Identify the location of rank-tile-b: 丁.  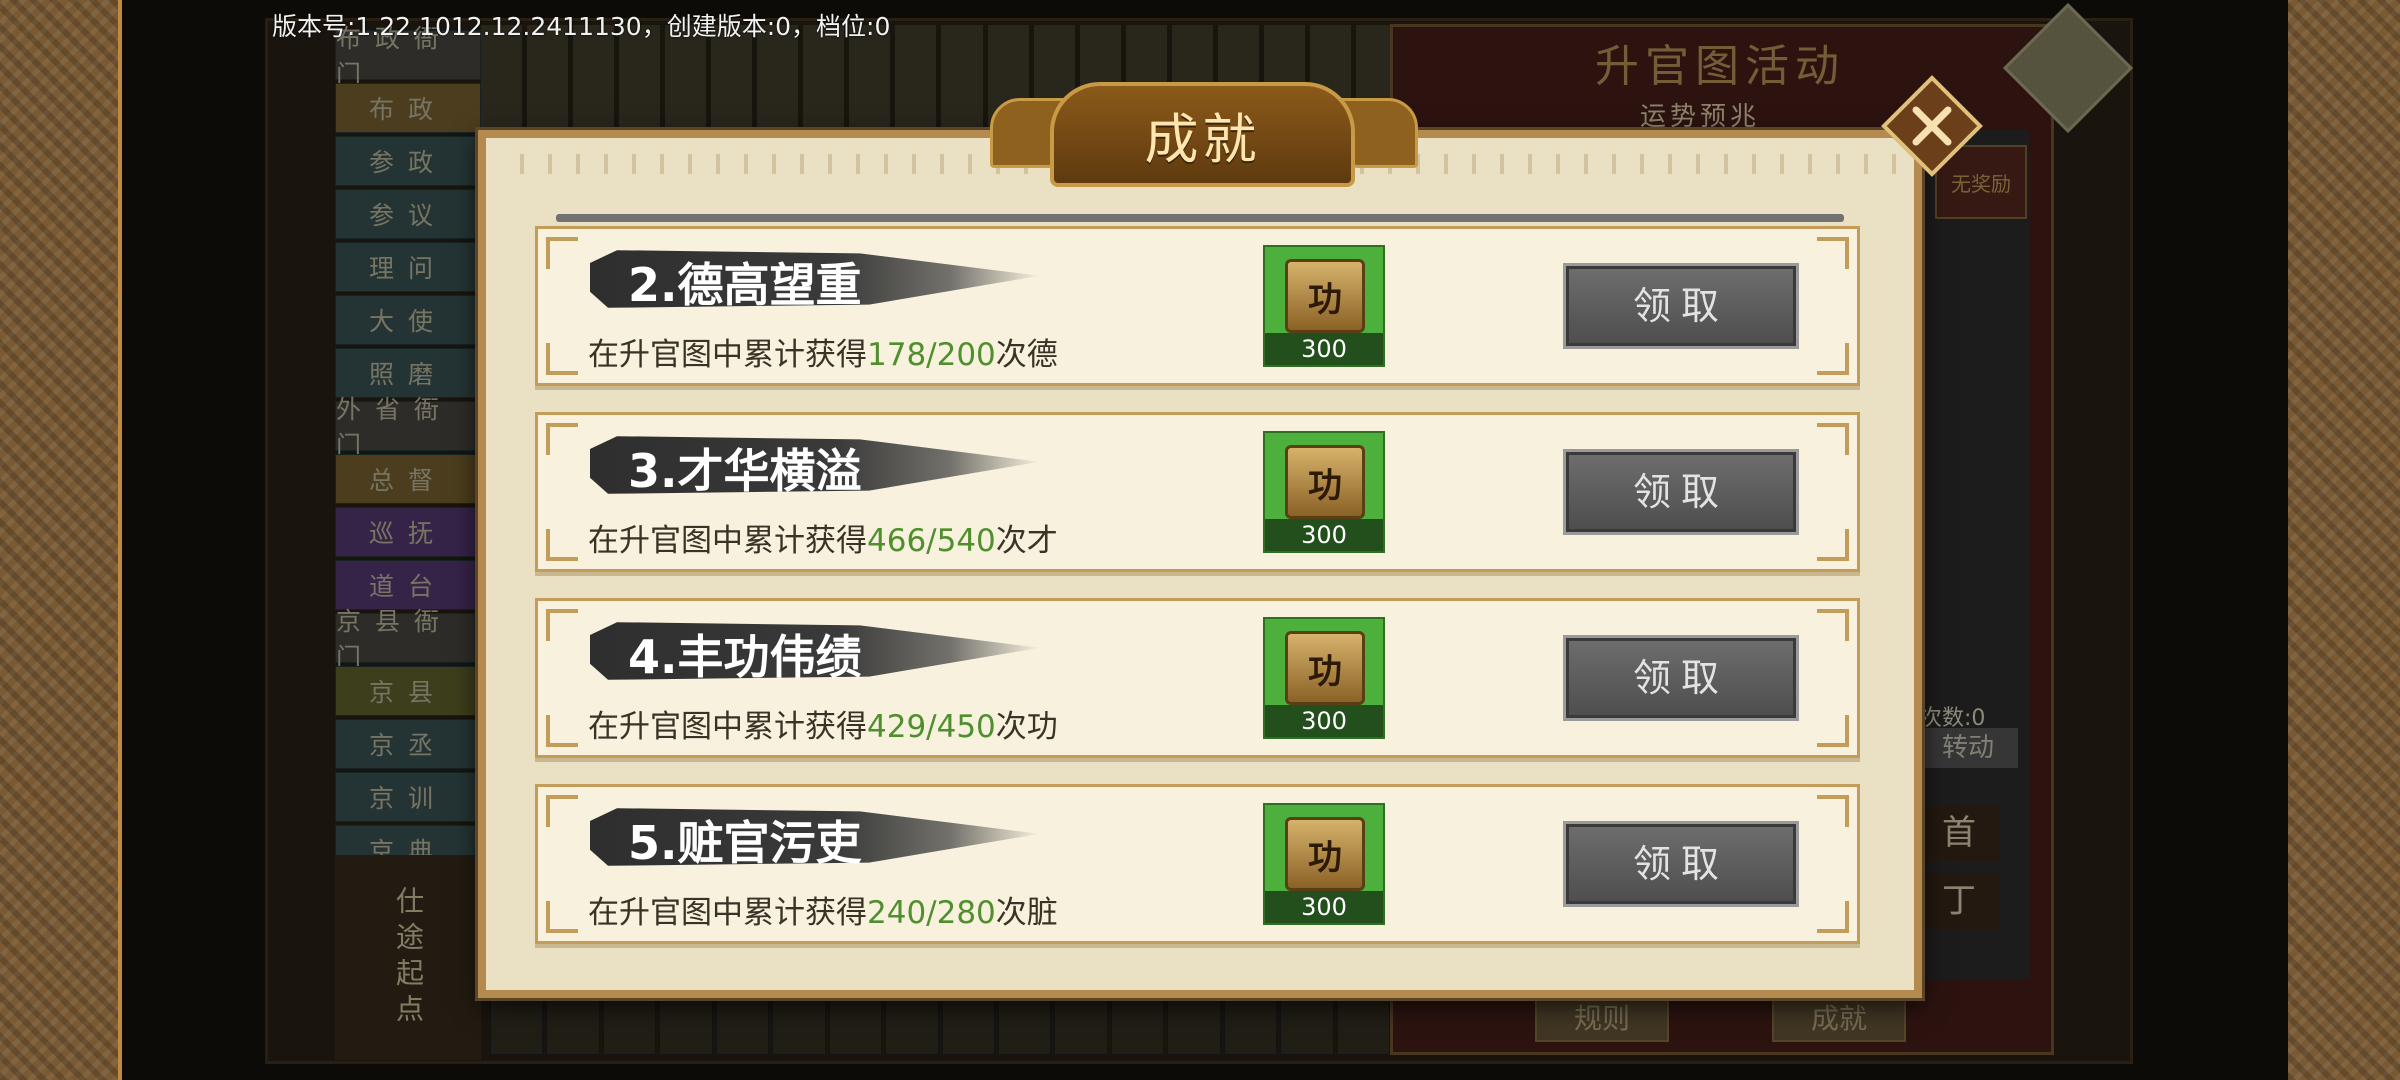
(1959, 901).